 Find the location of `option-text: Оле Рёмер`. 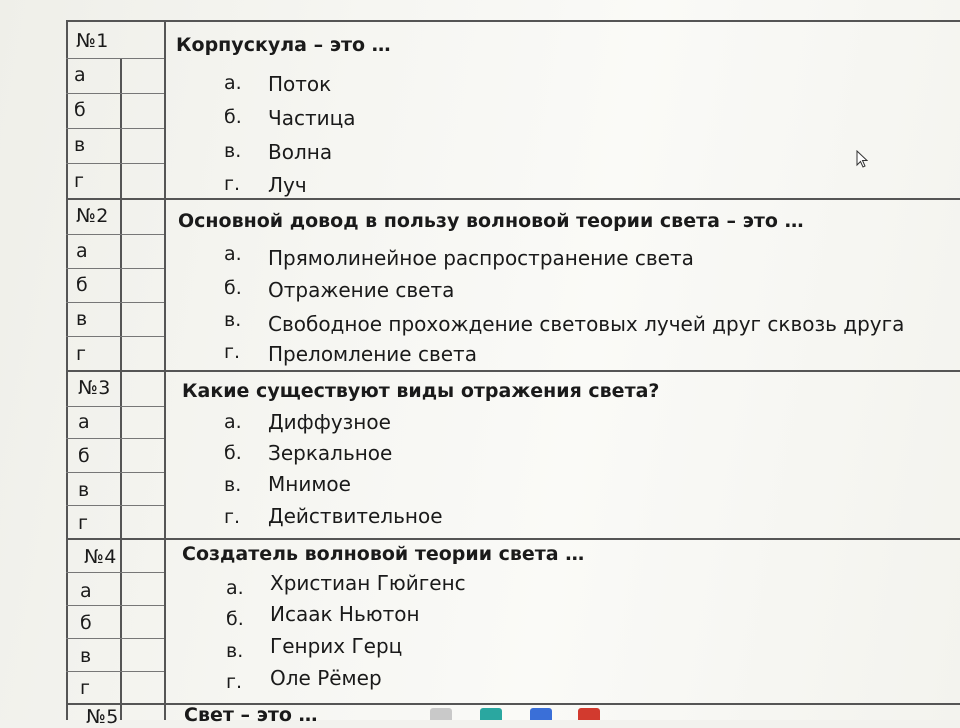

option-text: Оле Рёмер is located at coordinates (326, 678).